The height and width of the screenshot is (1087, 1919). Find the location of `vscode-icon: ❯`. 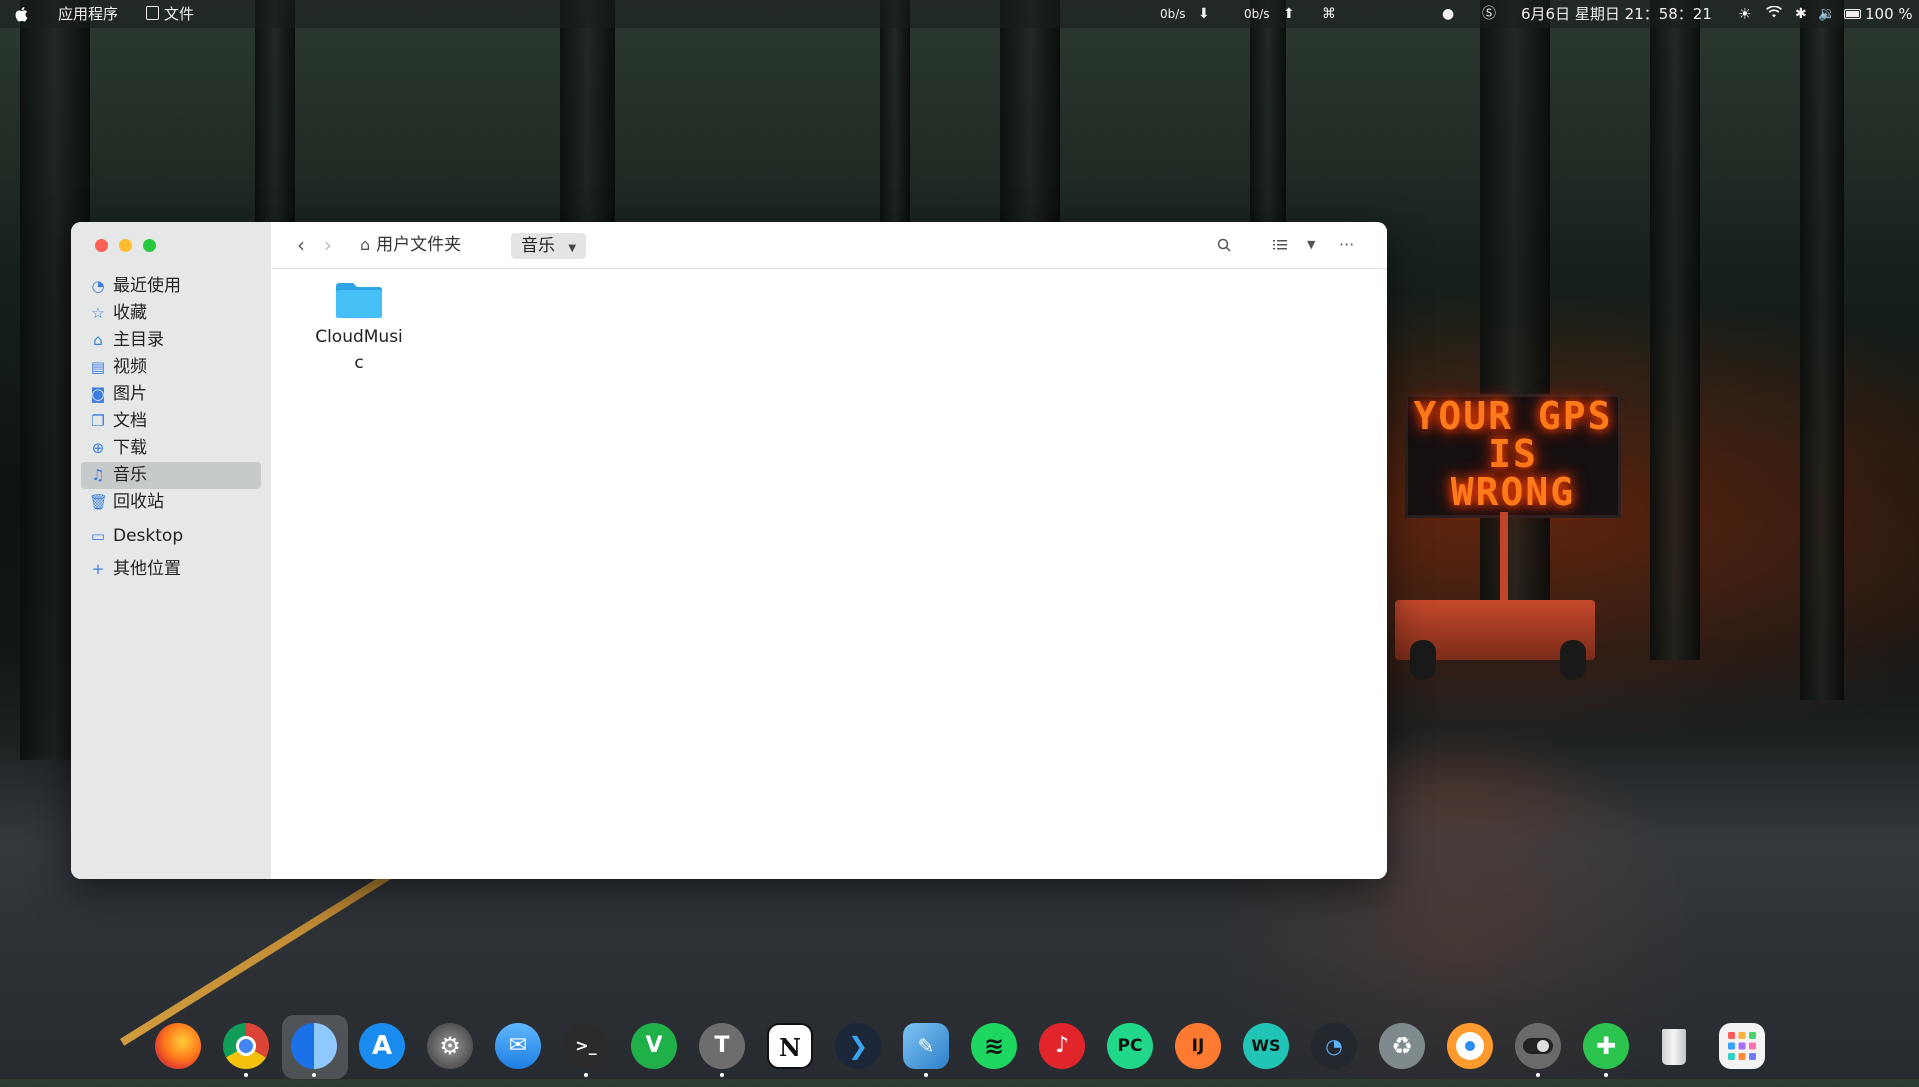

vscode-icon: ❯ is located at coordinates (858, 1046).